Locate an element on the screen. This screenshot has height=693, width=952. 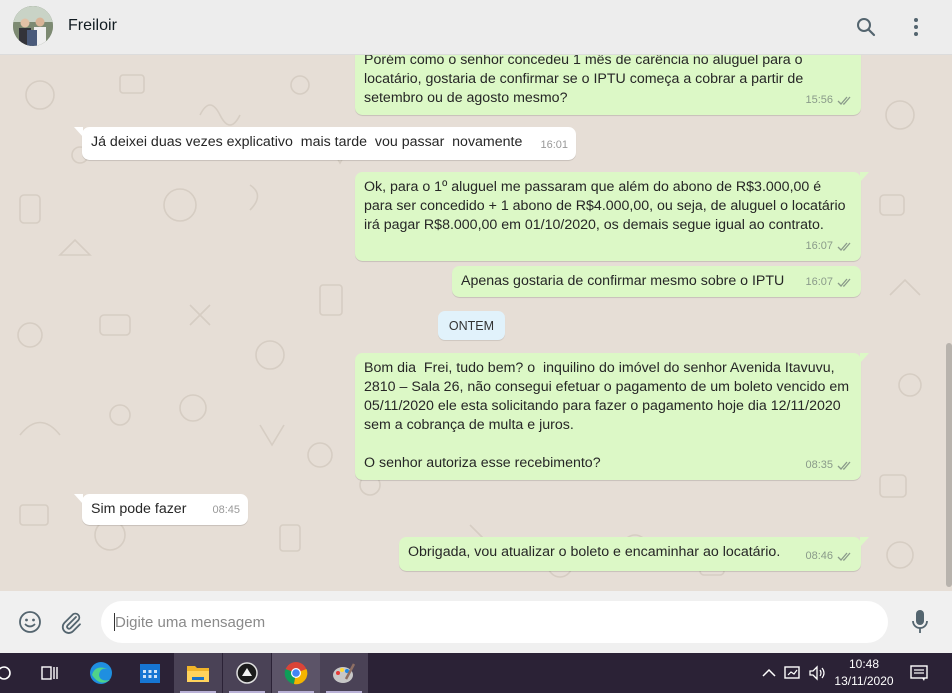
start-icon is located at coordinates (14, 673).